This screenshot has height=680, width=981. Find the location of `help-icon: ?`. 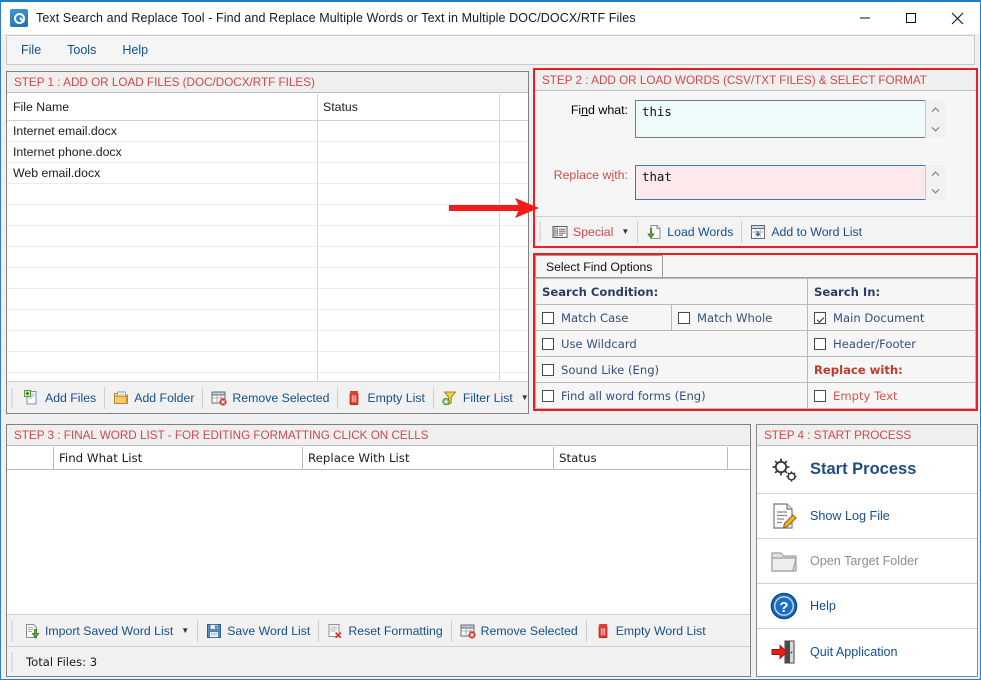

help-icon: ? is located at coordinates (784, 606).